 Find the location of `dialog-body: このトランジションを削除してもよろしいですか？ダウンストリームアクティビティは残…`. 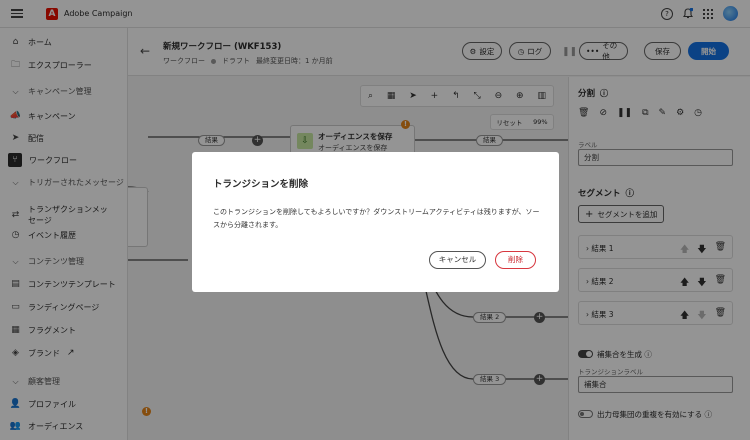

dialog-body: このトランジションを削除してもよろしいですか？ダウンストリームアクティビティは残… is located at coordinates (376, 218).